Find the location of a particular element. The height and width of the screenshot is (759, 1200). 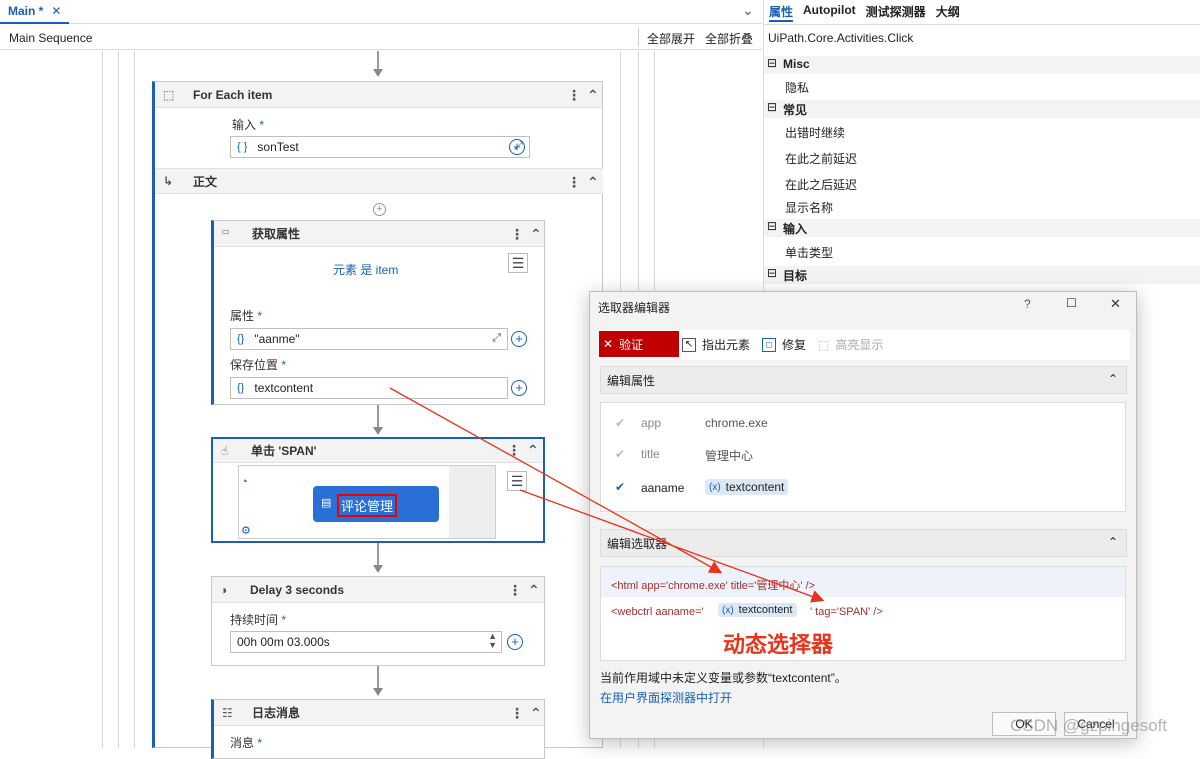

spinner-icon: ▲ ▼ is located at coordinates (492, 641).